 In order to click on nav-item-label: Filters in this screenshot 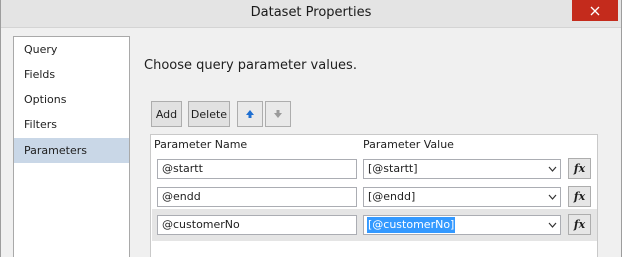, I will do `click(40, 124)`.